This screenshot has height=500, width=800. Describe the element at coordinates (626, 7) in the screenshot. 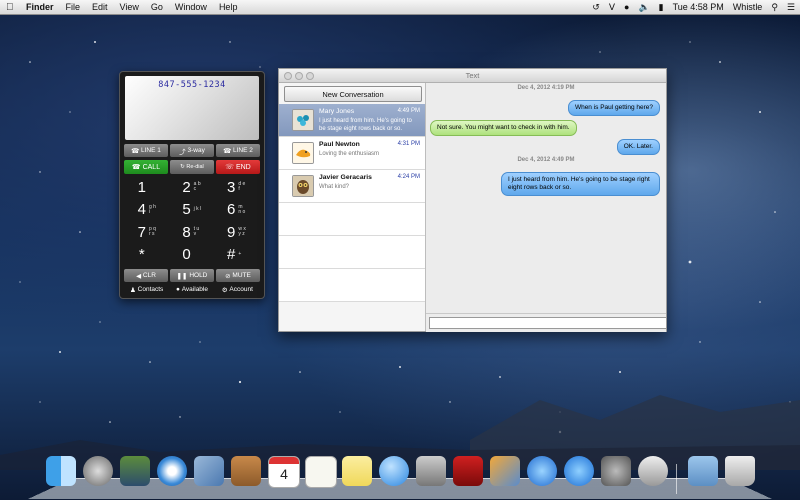

I see `wifi-icon: ●` at that location.